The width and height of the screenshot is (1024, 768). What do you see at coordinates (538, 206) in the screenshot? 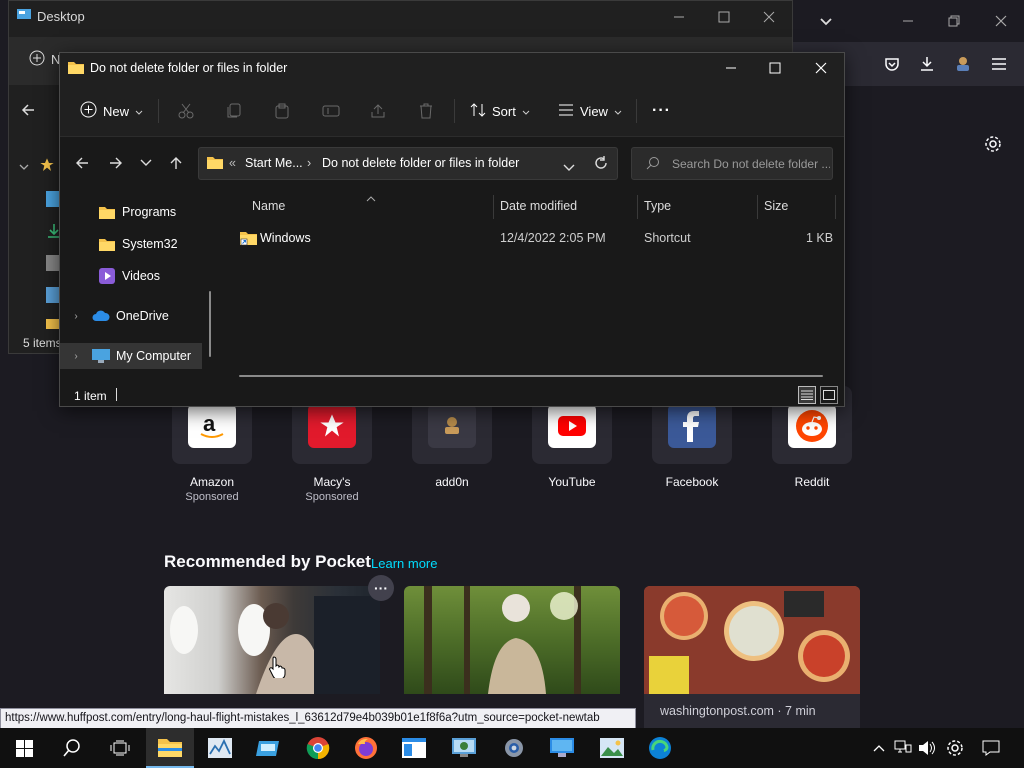
I see `column-header-date-modified: Date modified` at bounding box center [538, 206].